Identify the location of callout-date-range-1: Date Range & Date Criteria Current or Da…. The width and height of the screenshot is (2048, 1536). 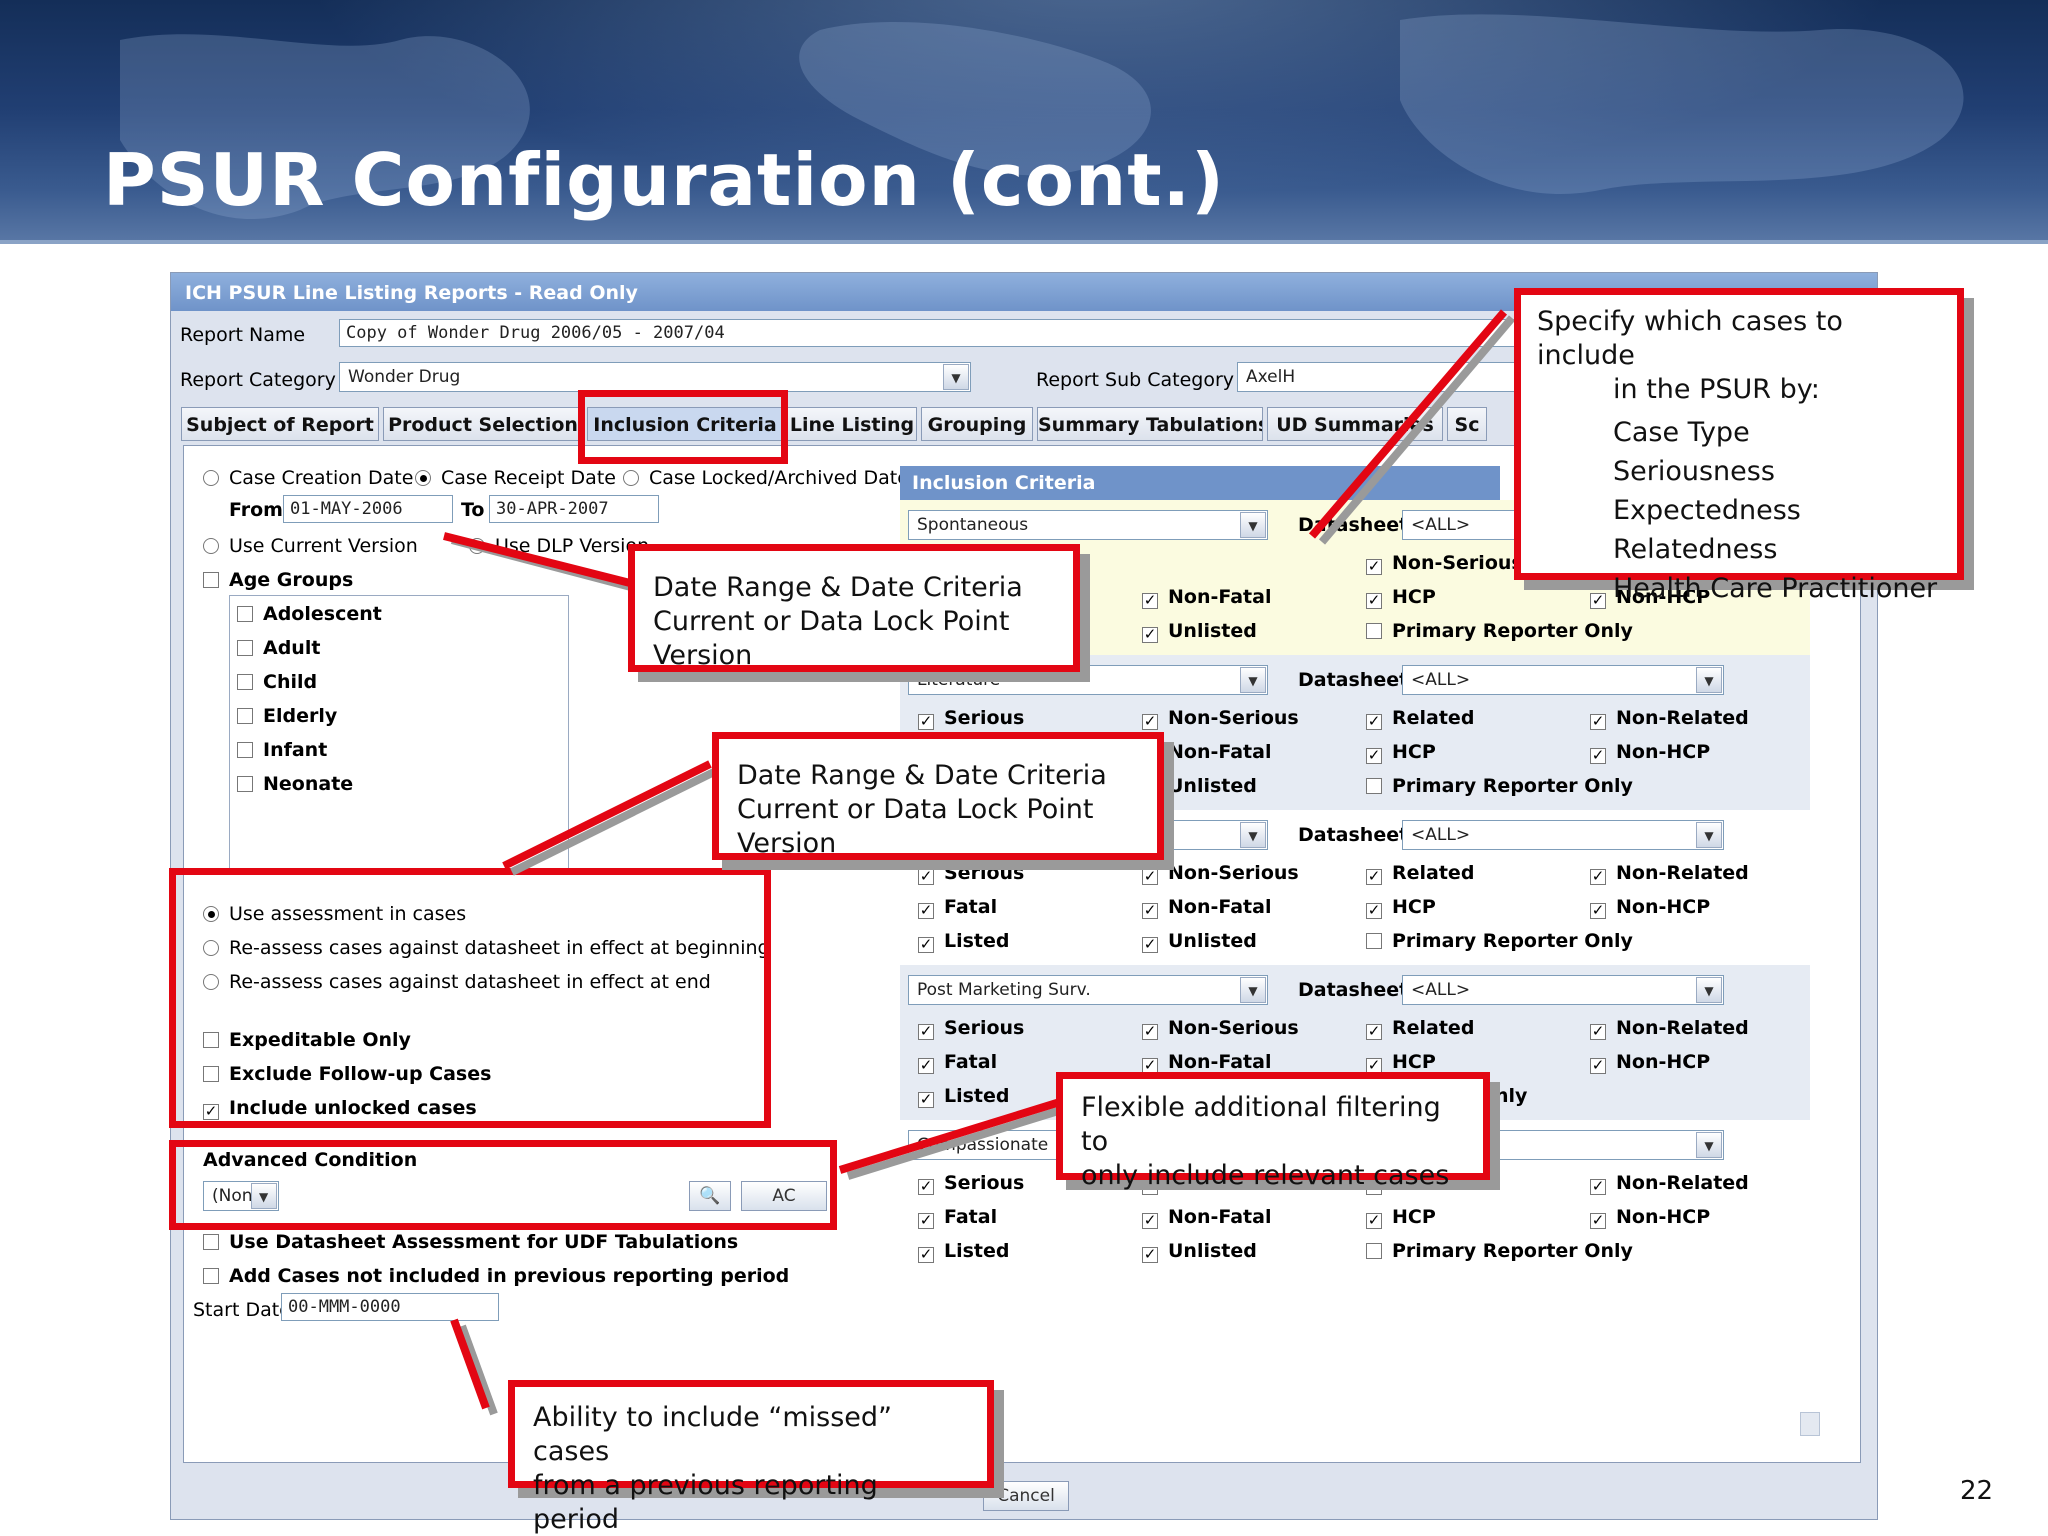
(854, 608).